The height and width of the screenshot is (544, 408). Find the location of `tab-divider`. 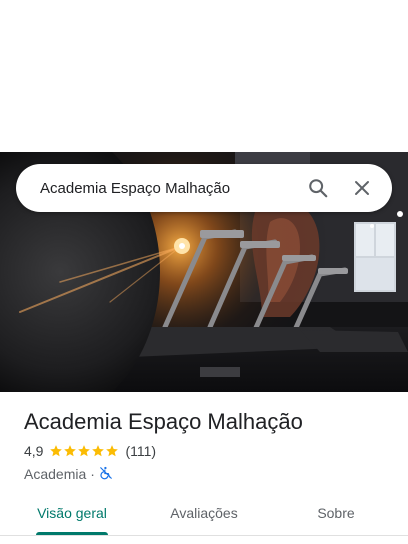

tab-divider is located at coordinates (204, 535).